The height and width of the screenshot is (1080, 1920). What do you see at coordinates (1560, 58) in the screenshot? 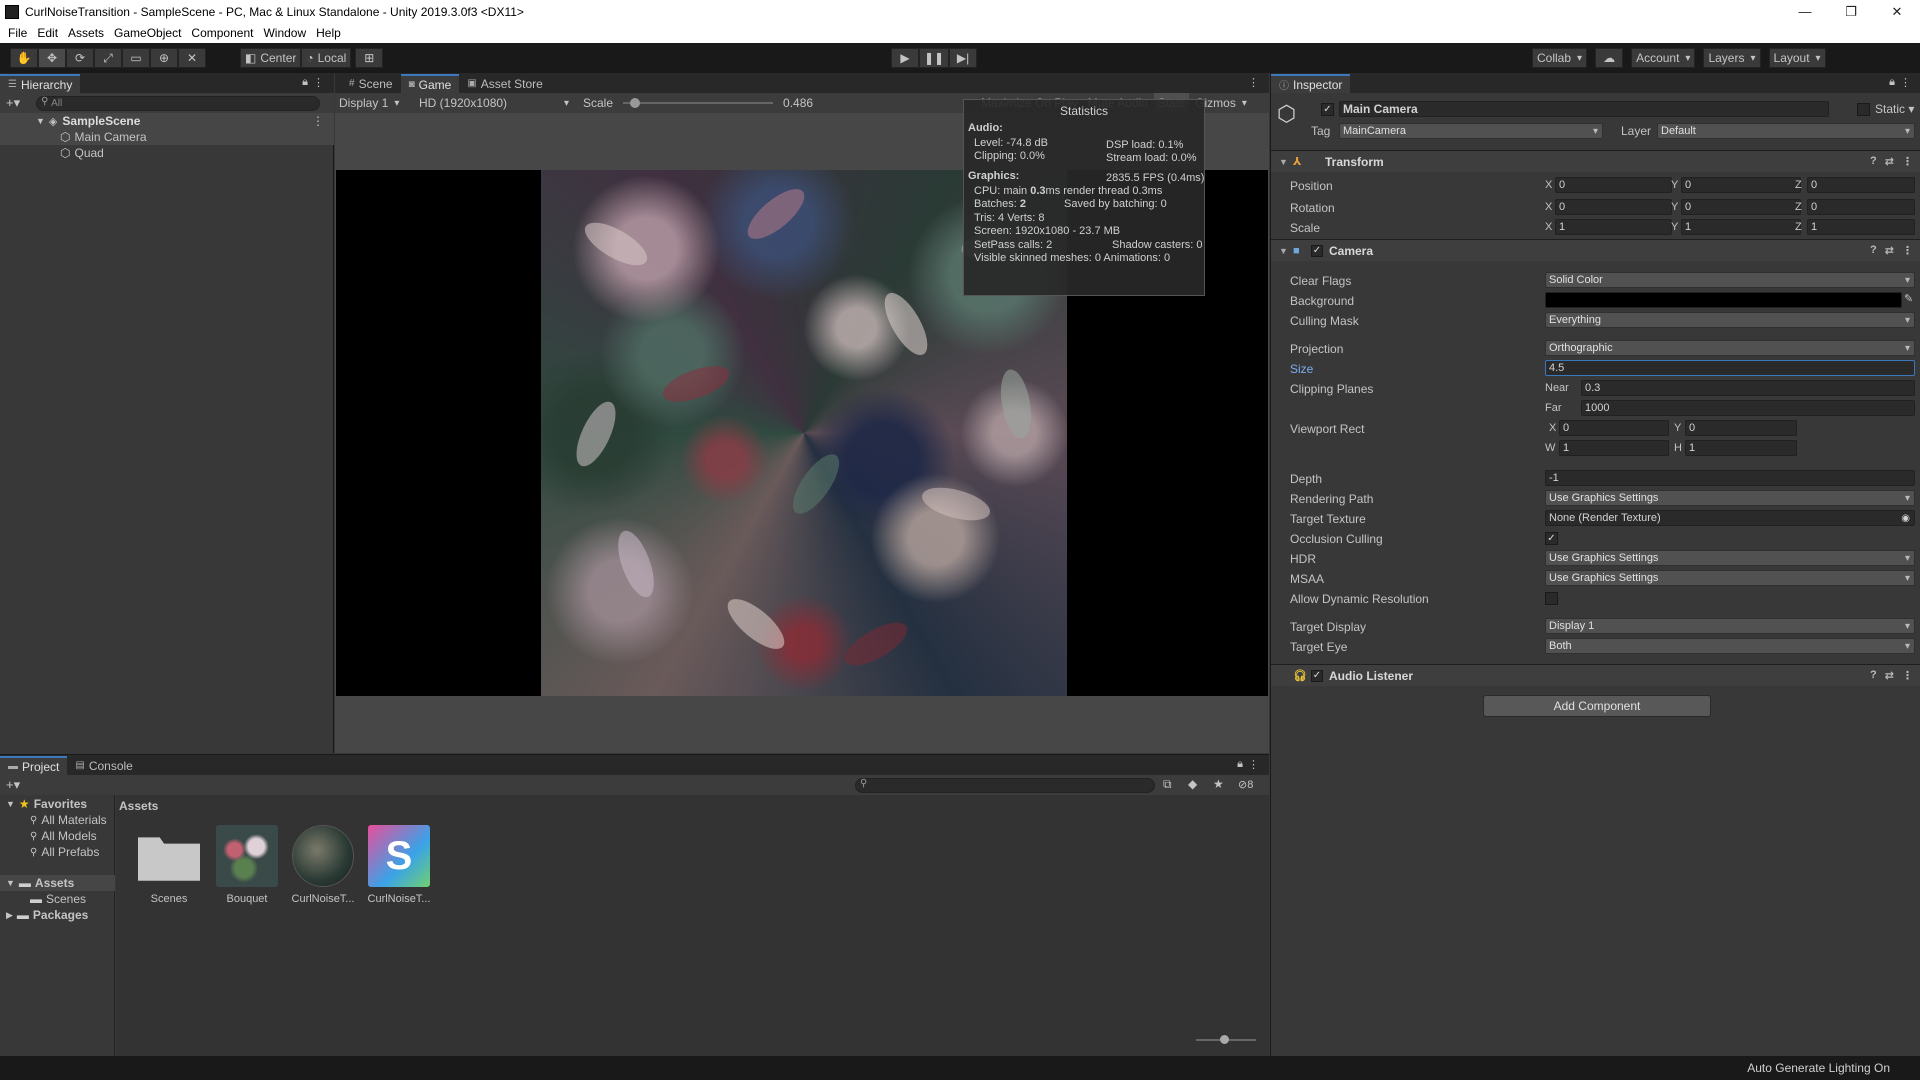
I see `collab-dropdown: Collab` at bounding box center [1560, 58].